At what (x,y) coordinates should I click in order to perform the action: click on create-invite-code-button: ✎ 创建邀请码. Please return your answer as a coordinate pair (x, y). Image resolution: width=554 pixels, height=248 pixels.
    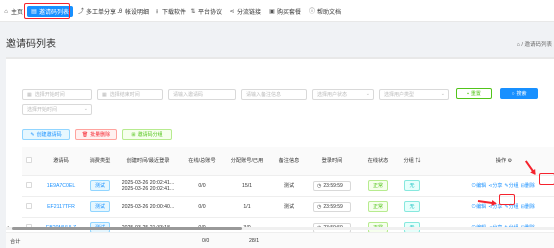
    Looking at the image, I should click on (46, 134).